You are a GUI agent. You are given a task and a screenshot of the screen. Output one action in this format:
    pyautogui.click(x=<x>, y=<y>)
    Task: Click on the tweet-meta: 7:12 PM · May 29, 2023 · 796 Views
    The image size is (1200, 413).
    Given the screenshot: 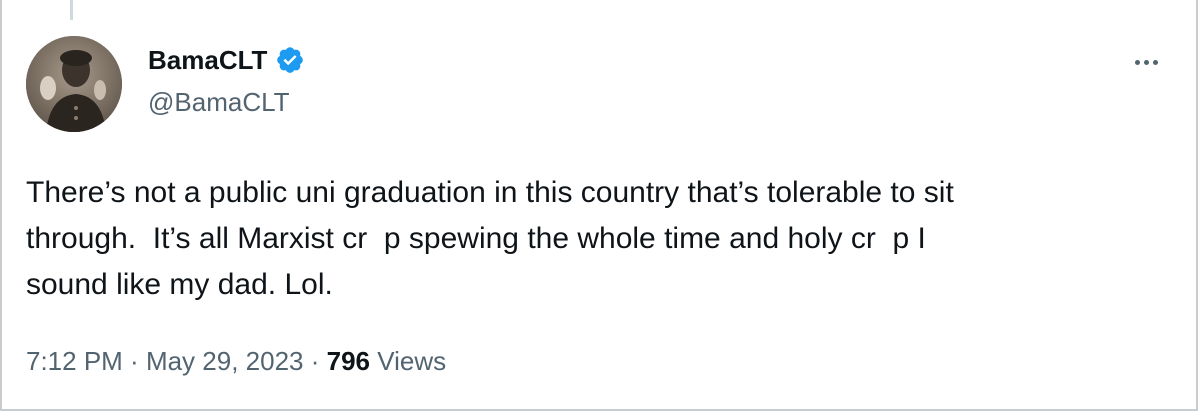 What is the action you would take?
    pyautogui.click(x=236, y=361)
    